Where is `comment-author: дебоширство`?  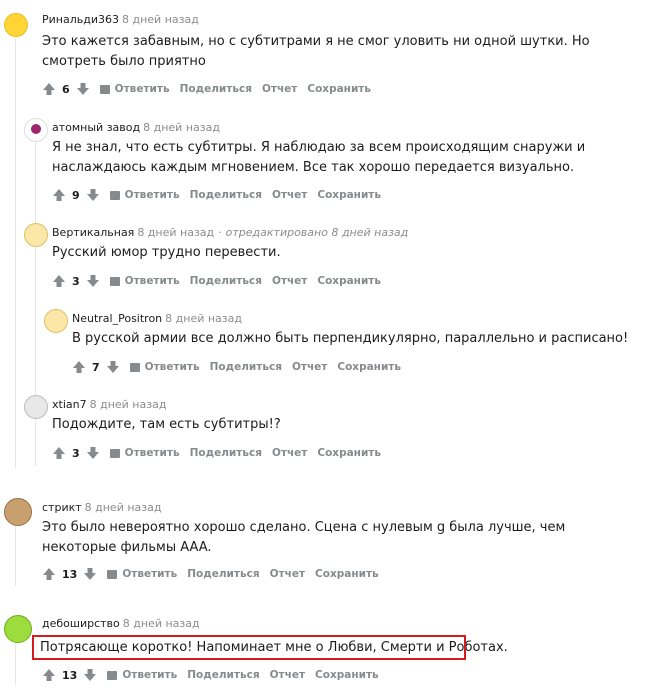 comment-author: дебоширство is located at coordinates (81, 623).